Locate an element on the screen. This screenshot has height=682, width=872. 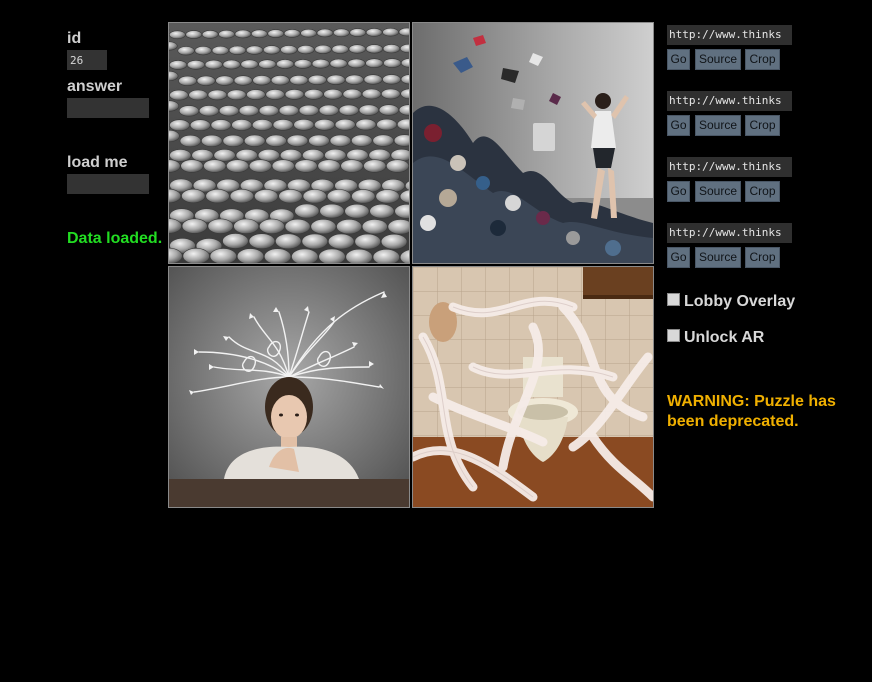
unlock-ar-label: Unlock AR is located at coordinates (724, 337).